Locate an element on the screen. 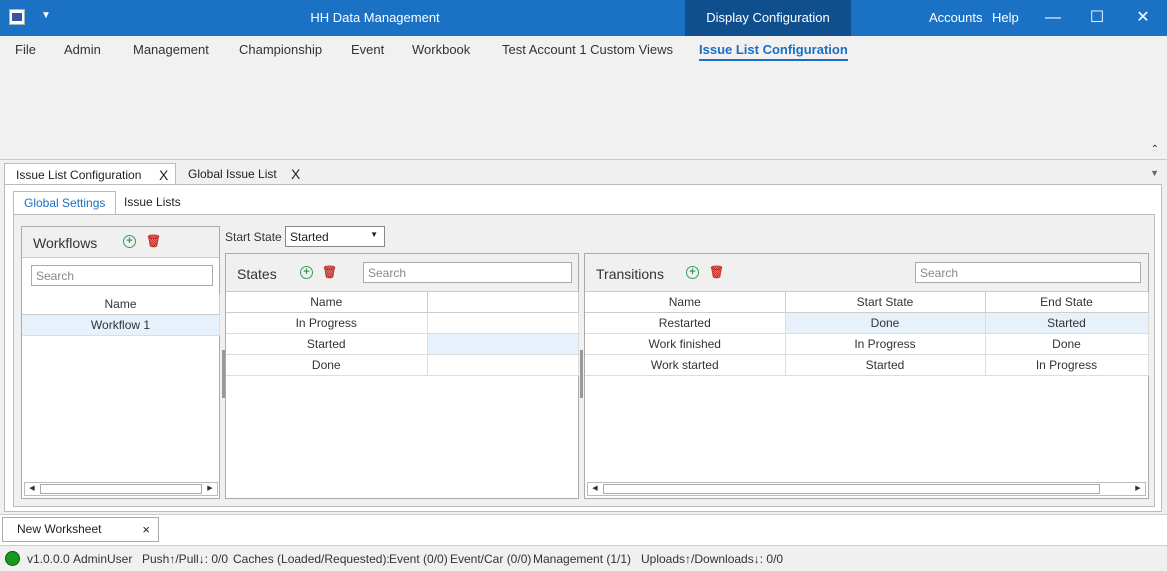 The height and width of the screenshot is (571, 1167). tabs-dropdown-icon: ▼ is located at coordinates (1154, 173).